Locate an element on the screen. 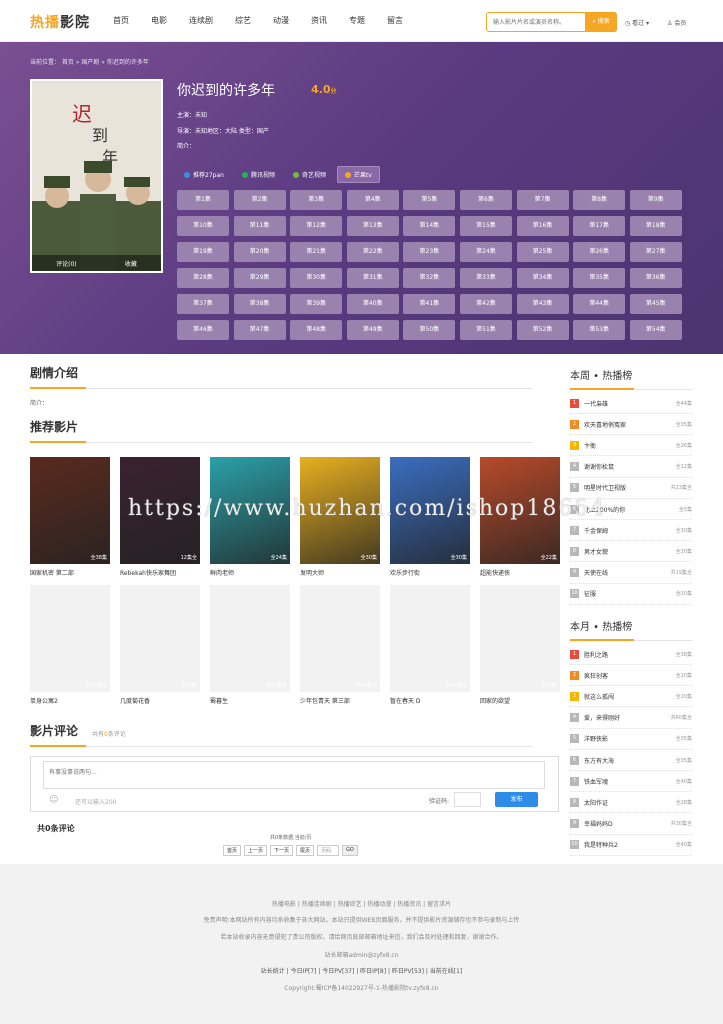 This screenshot has height=1024, width=723. episode-button: 第6集 is located at coordinates (485, 200).